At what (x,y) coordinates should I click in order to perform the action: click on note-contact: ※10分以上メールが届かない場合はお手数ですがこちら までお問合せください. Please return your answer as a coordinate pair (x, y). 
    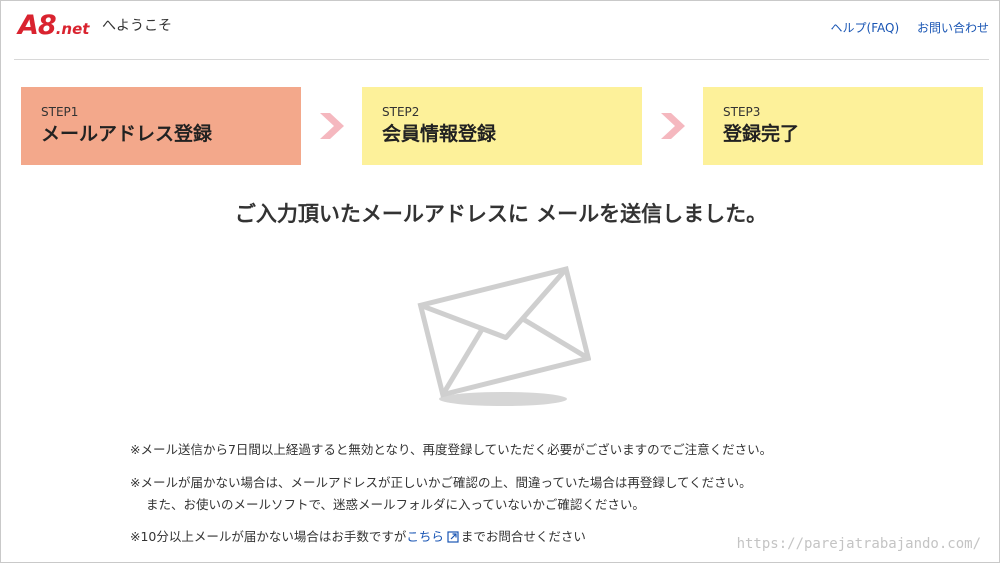
    Looking at the image, I should click on (358, 537).